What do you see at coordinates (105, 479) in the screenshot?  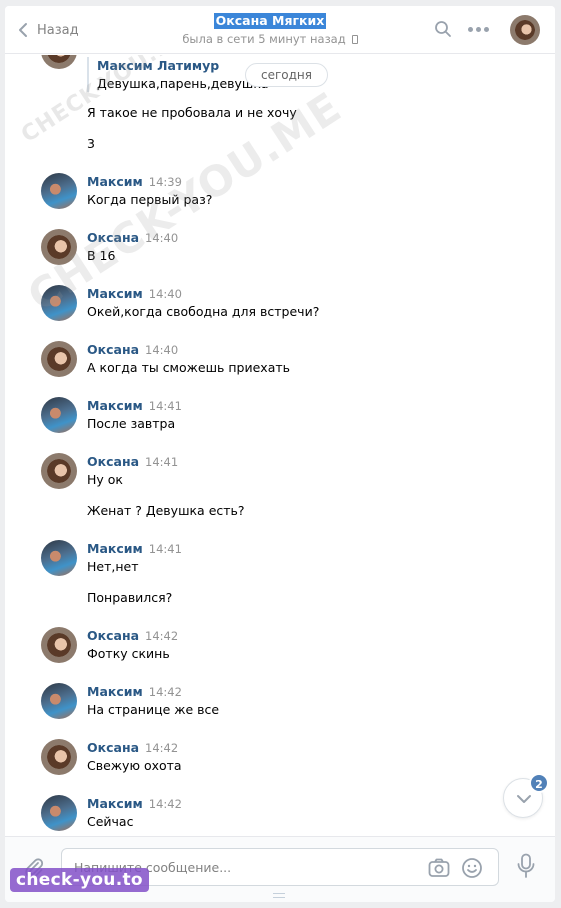 I see `message-text: Ну ок` at bounding box center [105, 479].